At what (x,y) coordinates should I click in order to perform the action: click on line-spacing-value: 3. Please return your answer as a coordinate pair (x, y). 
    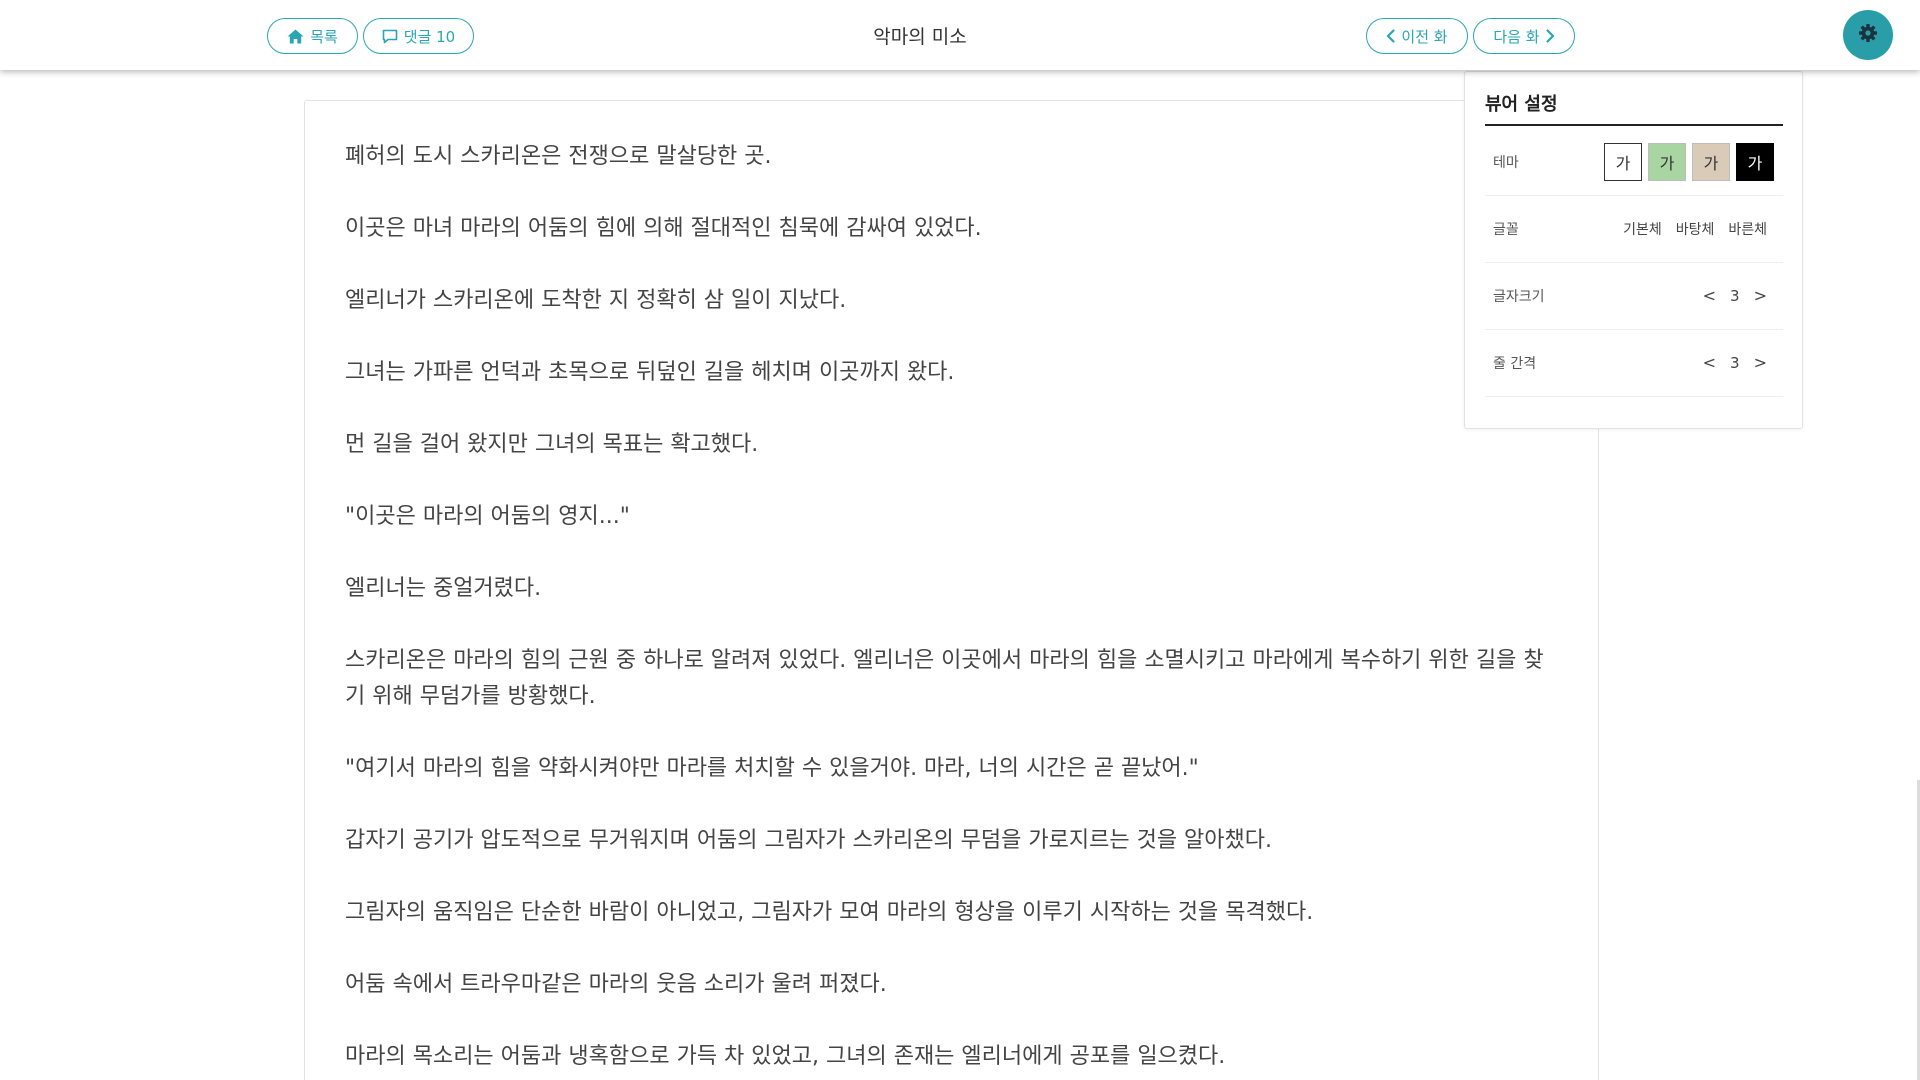
    Looking at the image, I should click on (1735, 362).